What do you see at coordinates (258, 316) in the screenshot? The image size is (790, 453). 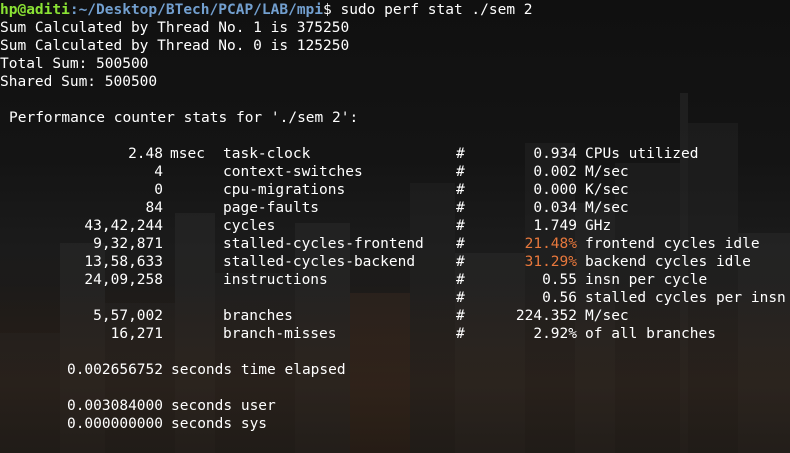 I see `stat-event: branches` at bounding box center [258, 316].